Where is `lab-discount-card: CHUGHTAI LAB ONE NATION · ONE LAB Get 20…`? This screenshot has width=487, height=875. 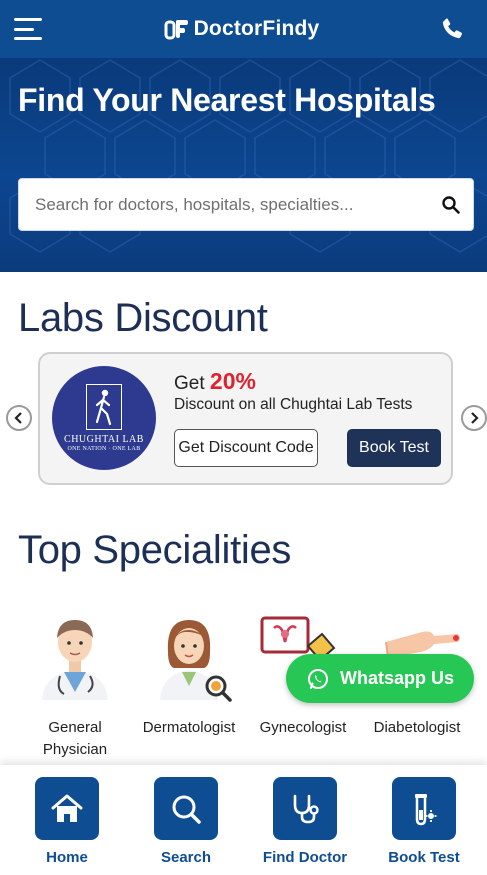
lab-discount-card: CHUGHTAI LAB ONE NATION · ONE LAB Get 20… is located at coordinates (245, 418).